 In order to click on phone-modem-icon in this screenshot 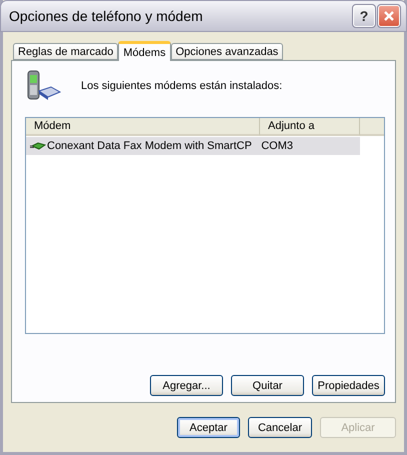, I will do `click(43, 86)`.